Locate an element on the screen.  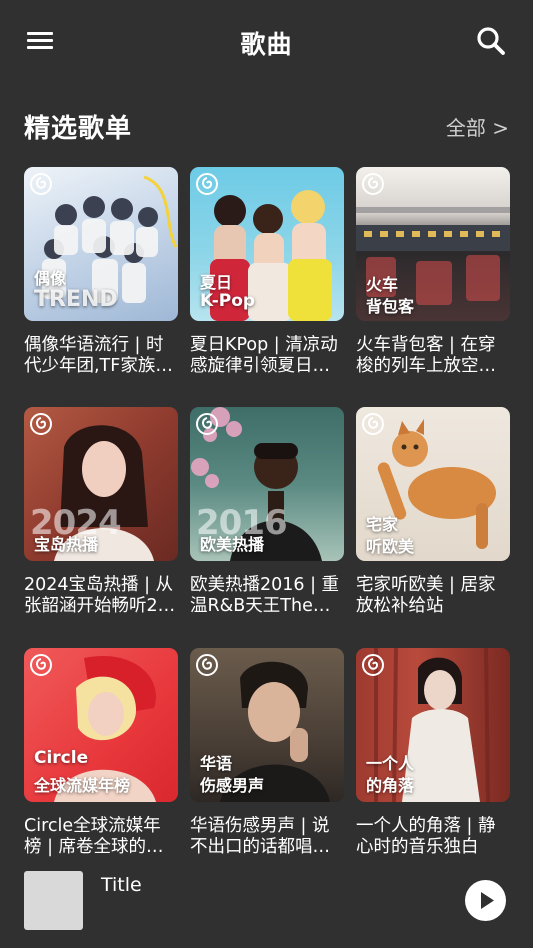
search-icon is located at coordinates (491, 41).